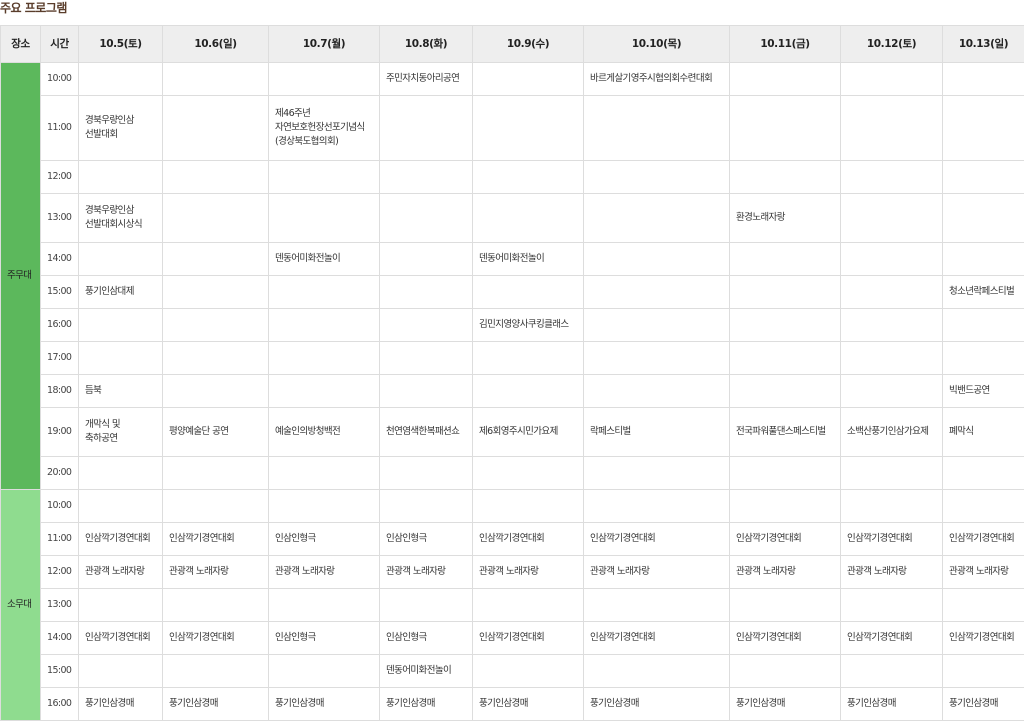 Image resolution: width=1024 pixels, height=723 pixels. I want to click on event-cell: 환경노래자랑, so click(785, 218).